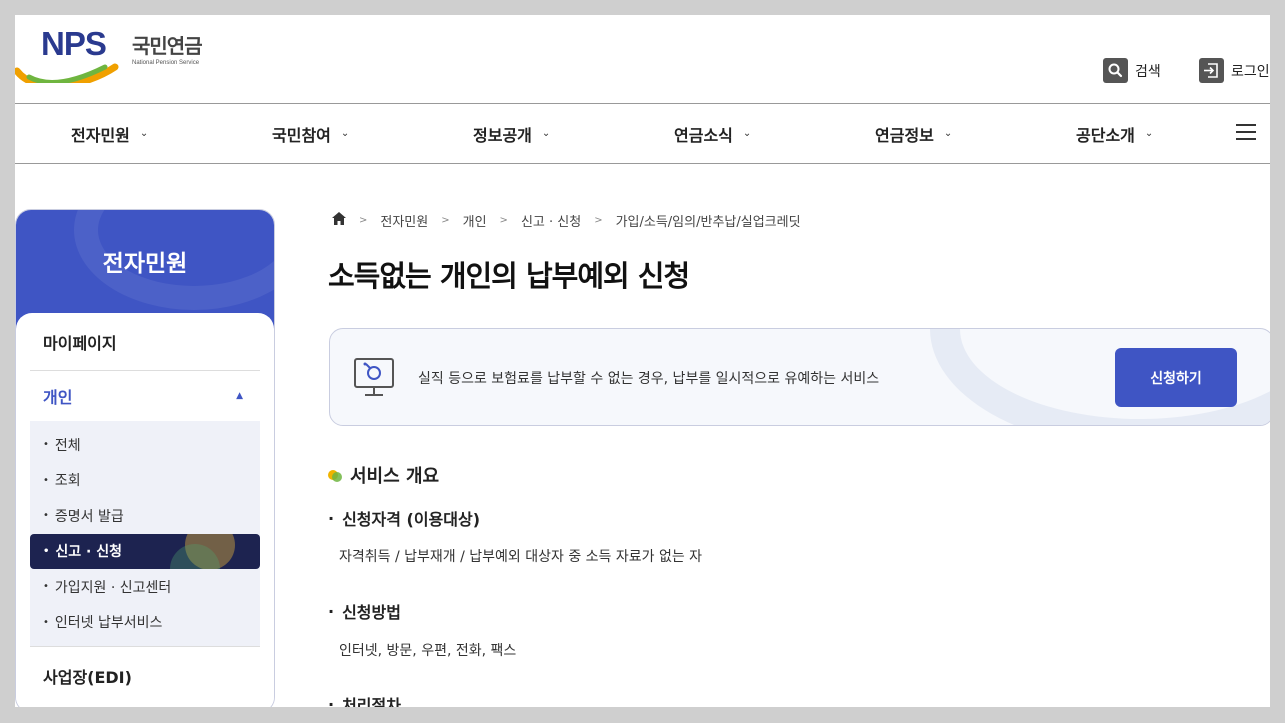  What do you see at coordinates (336, 475) in the screenshot?
I see `section-bullet-icon` at bounding box center [336, 475].